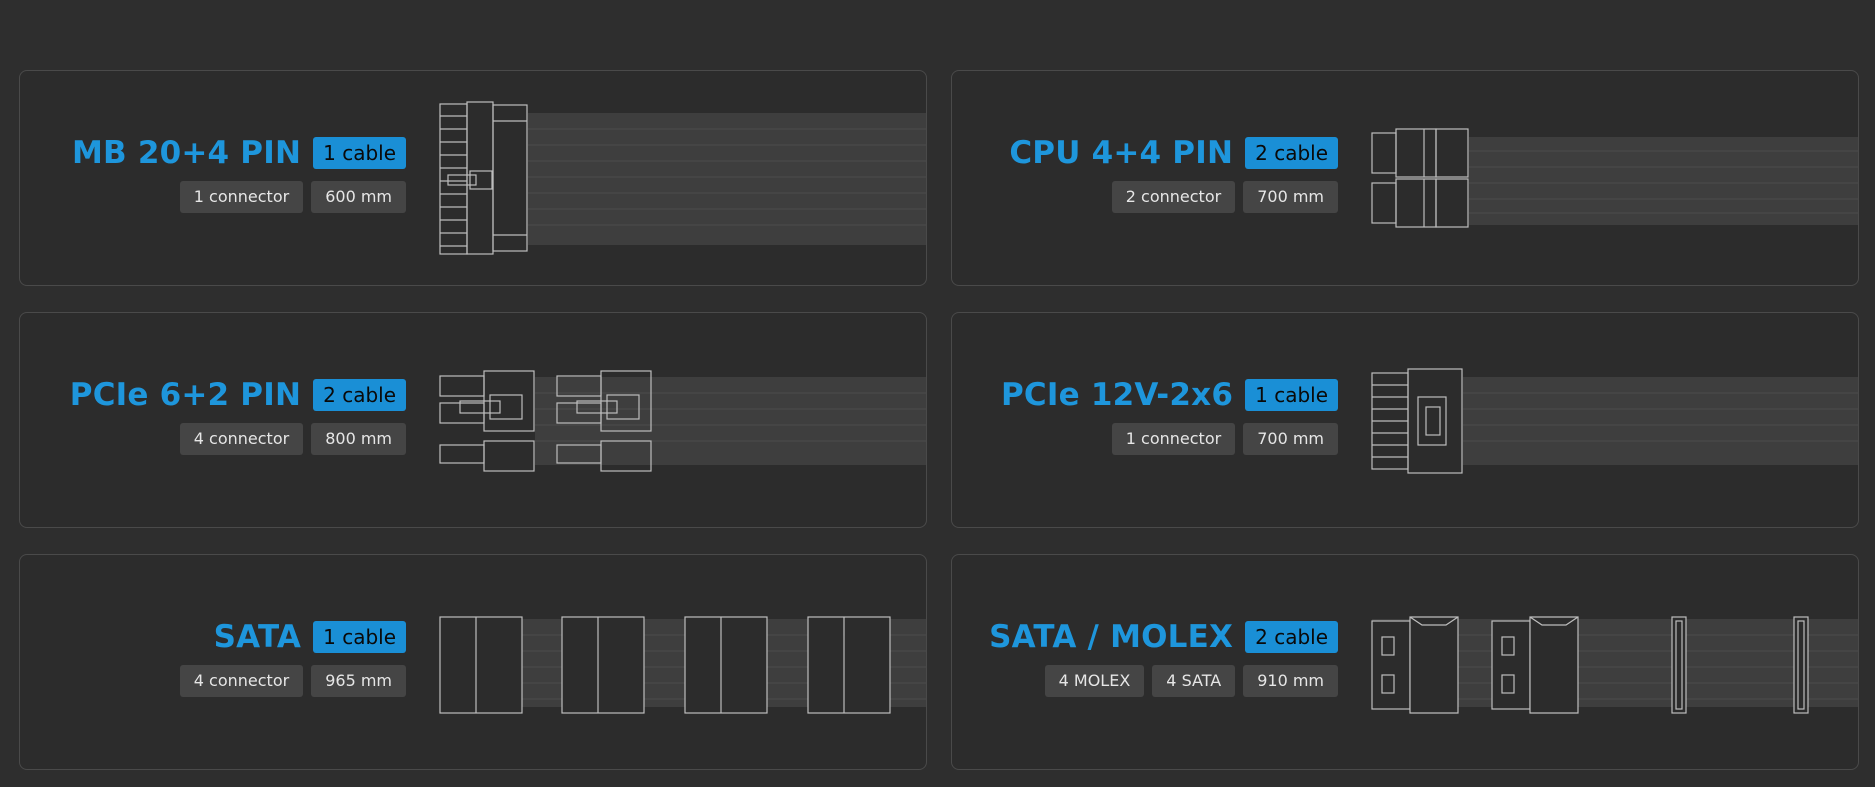  I want to click on length-tag: 600 mm, so click(358, 197).